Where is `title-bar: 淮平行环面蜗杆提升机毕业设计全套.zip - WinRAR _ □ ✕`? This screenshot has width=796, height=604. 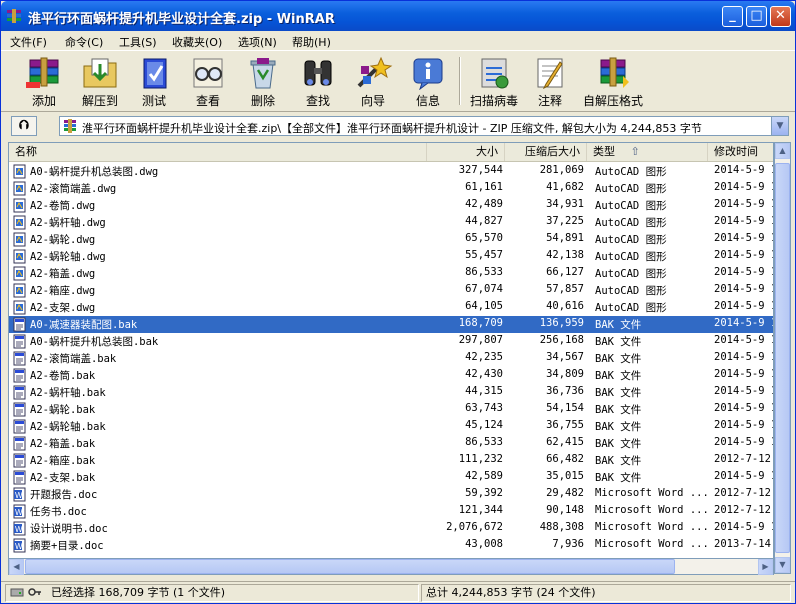 title-bar: 淮平行环面蜗杆提升机毕业设计全套.zip - WinRAR _ □ ✕ is located at coordinates (398, 16).